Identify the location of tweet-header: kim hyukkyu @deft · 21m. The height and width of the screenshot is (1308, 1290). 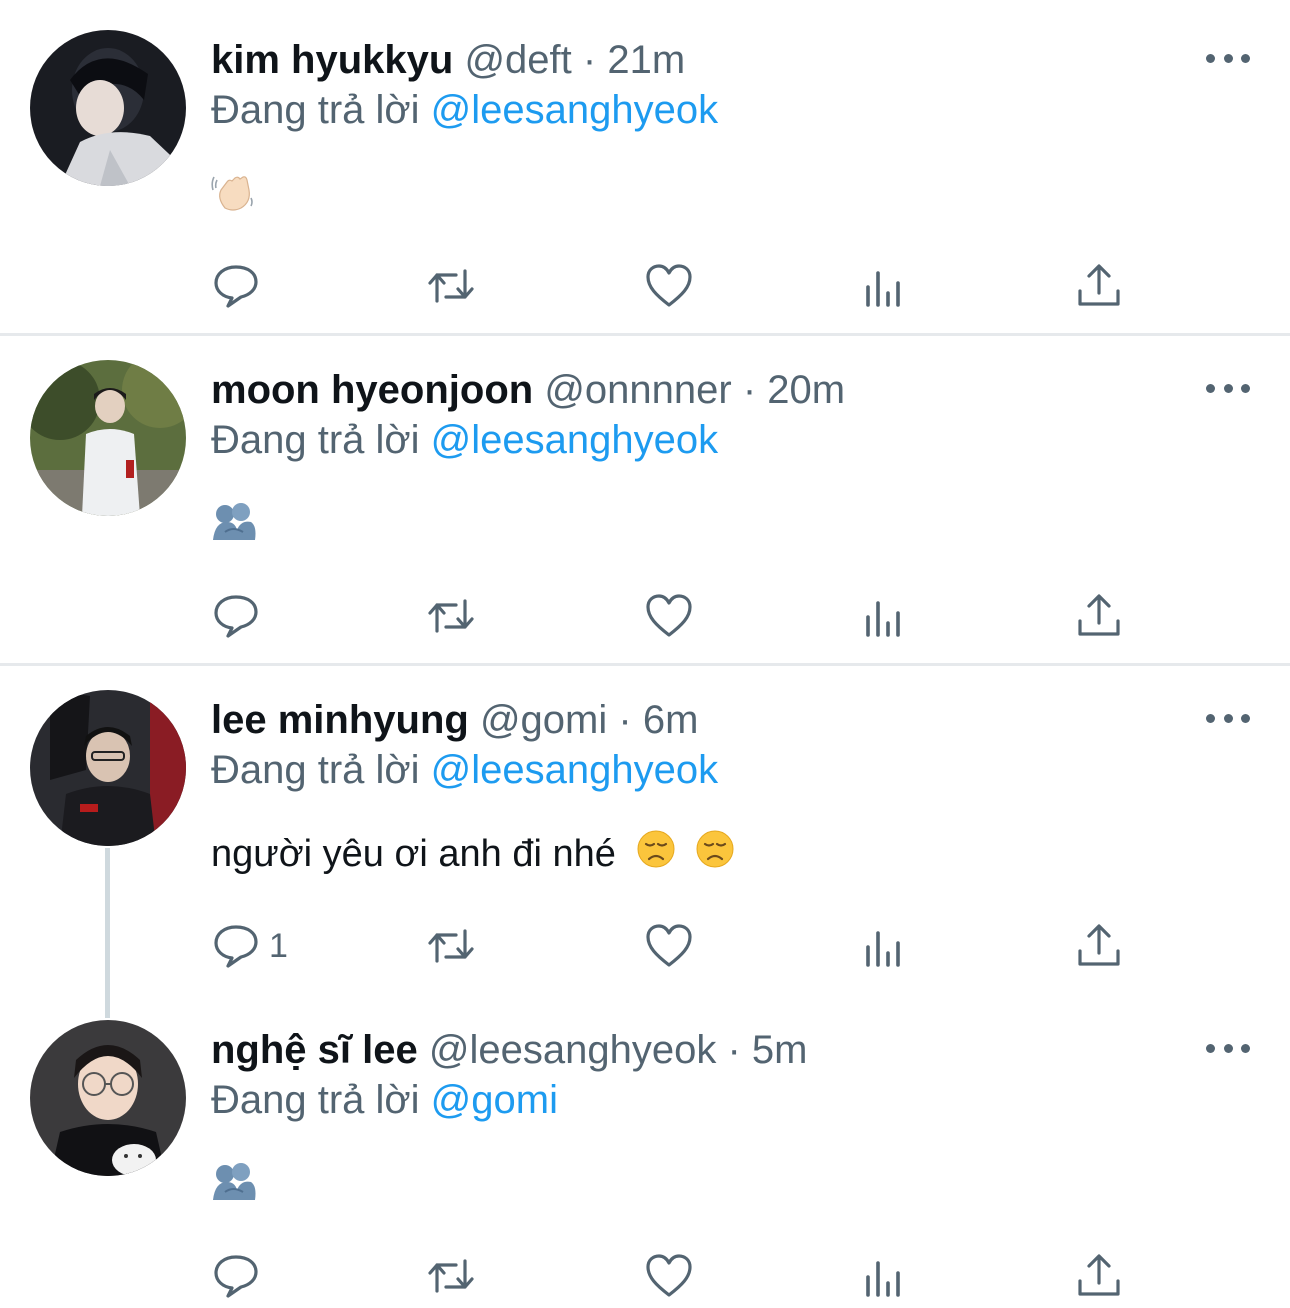
(448, 60).